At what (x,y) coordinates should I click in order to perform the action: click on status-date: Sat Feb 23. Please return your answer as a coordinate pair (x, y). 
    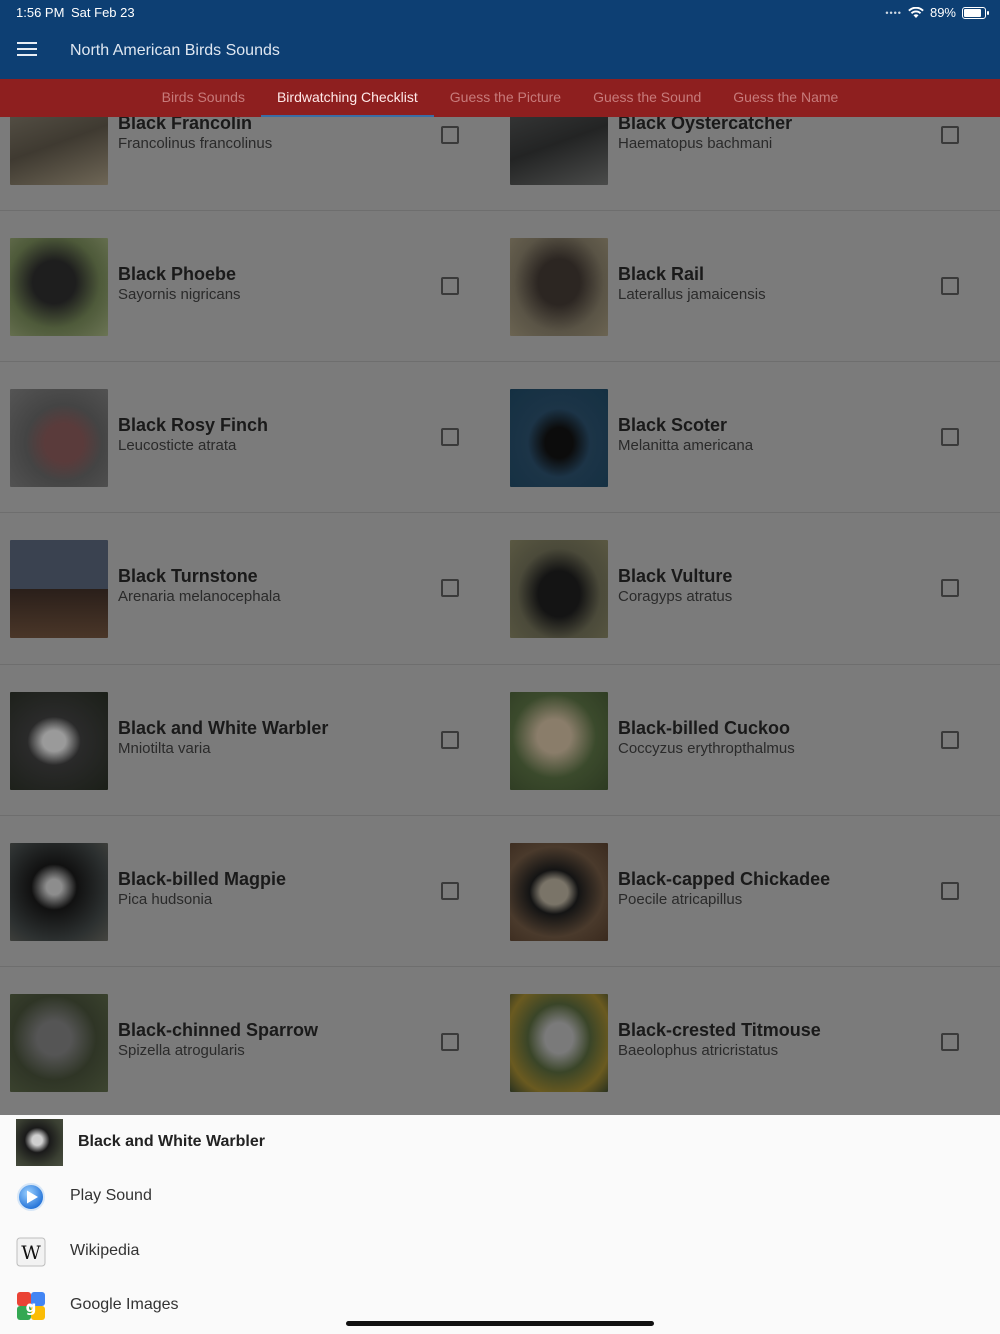
    Looking at the image, I should click on (103, 12).